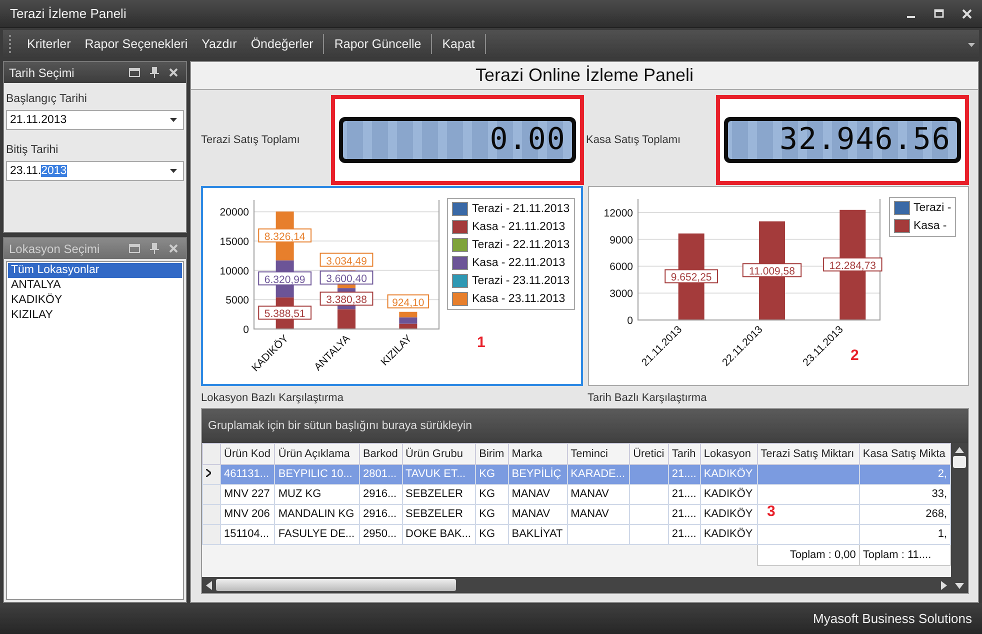  What do you see at coordinates (10, 44) in the screenshot?
I see `grip-icon` at bounding box center [10, 44].